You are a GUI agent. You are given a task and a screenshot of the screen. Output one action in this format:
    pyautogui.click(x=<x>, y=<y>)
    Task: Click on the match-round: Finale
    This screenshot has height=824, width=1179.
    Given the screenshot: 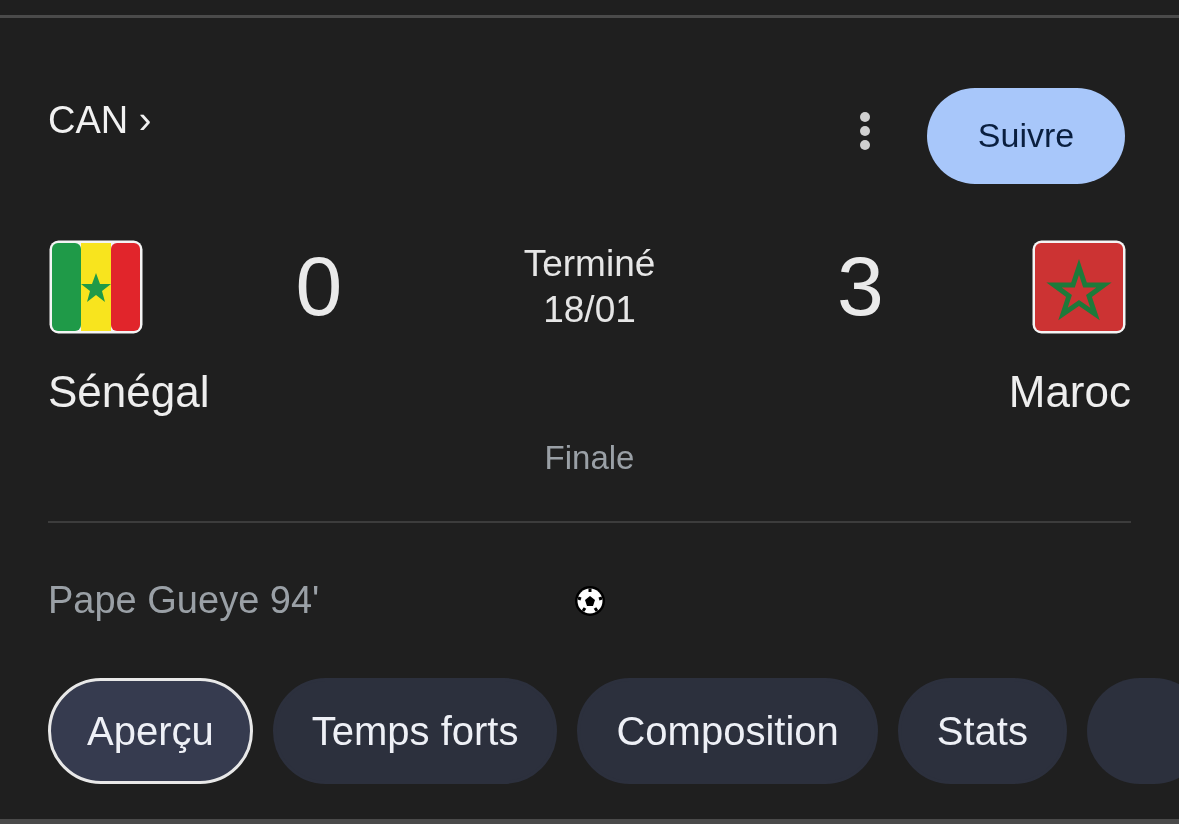 What is the action you would take?
    pyautogui.click(x=589, y=458)
    